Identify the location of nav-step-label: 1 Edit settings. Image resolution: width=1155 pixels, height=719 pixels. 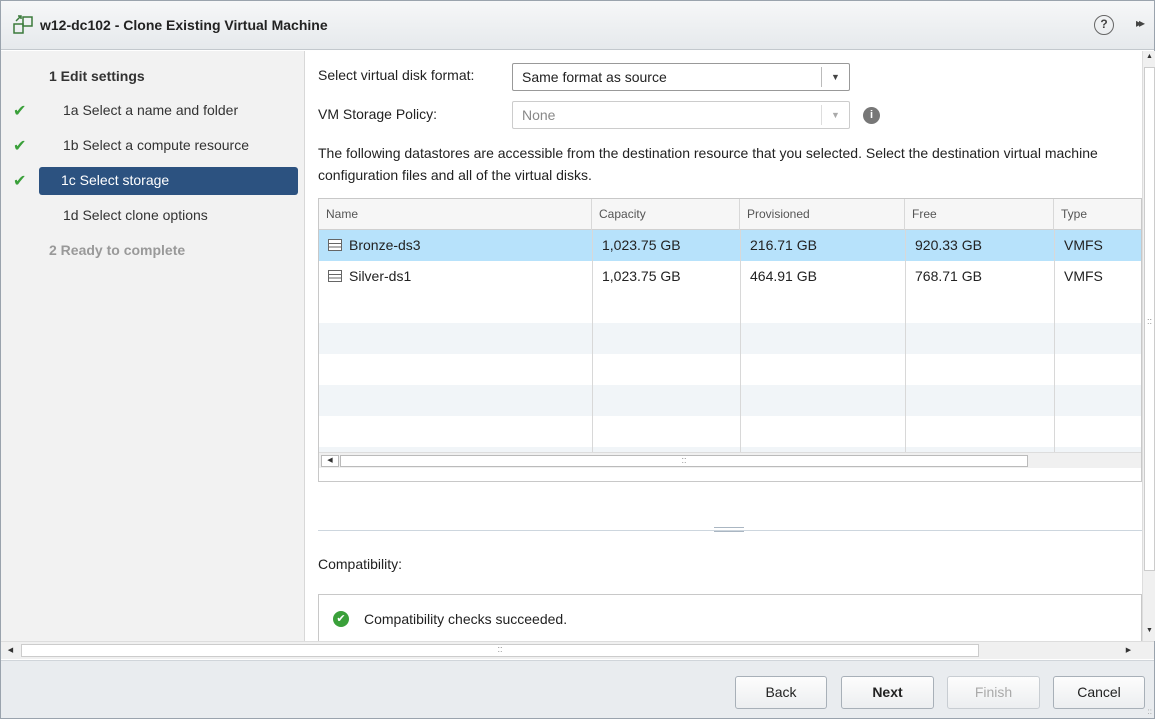
(97, 76).